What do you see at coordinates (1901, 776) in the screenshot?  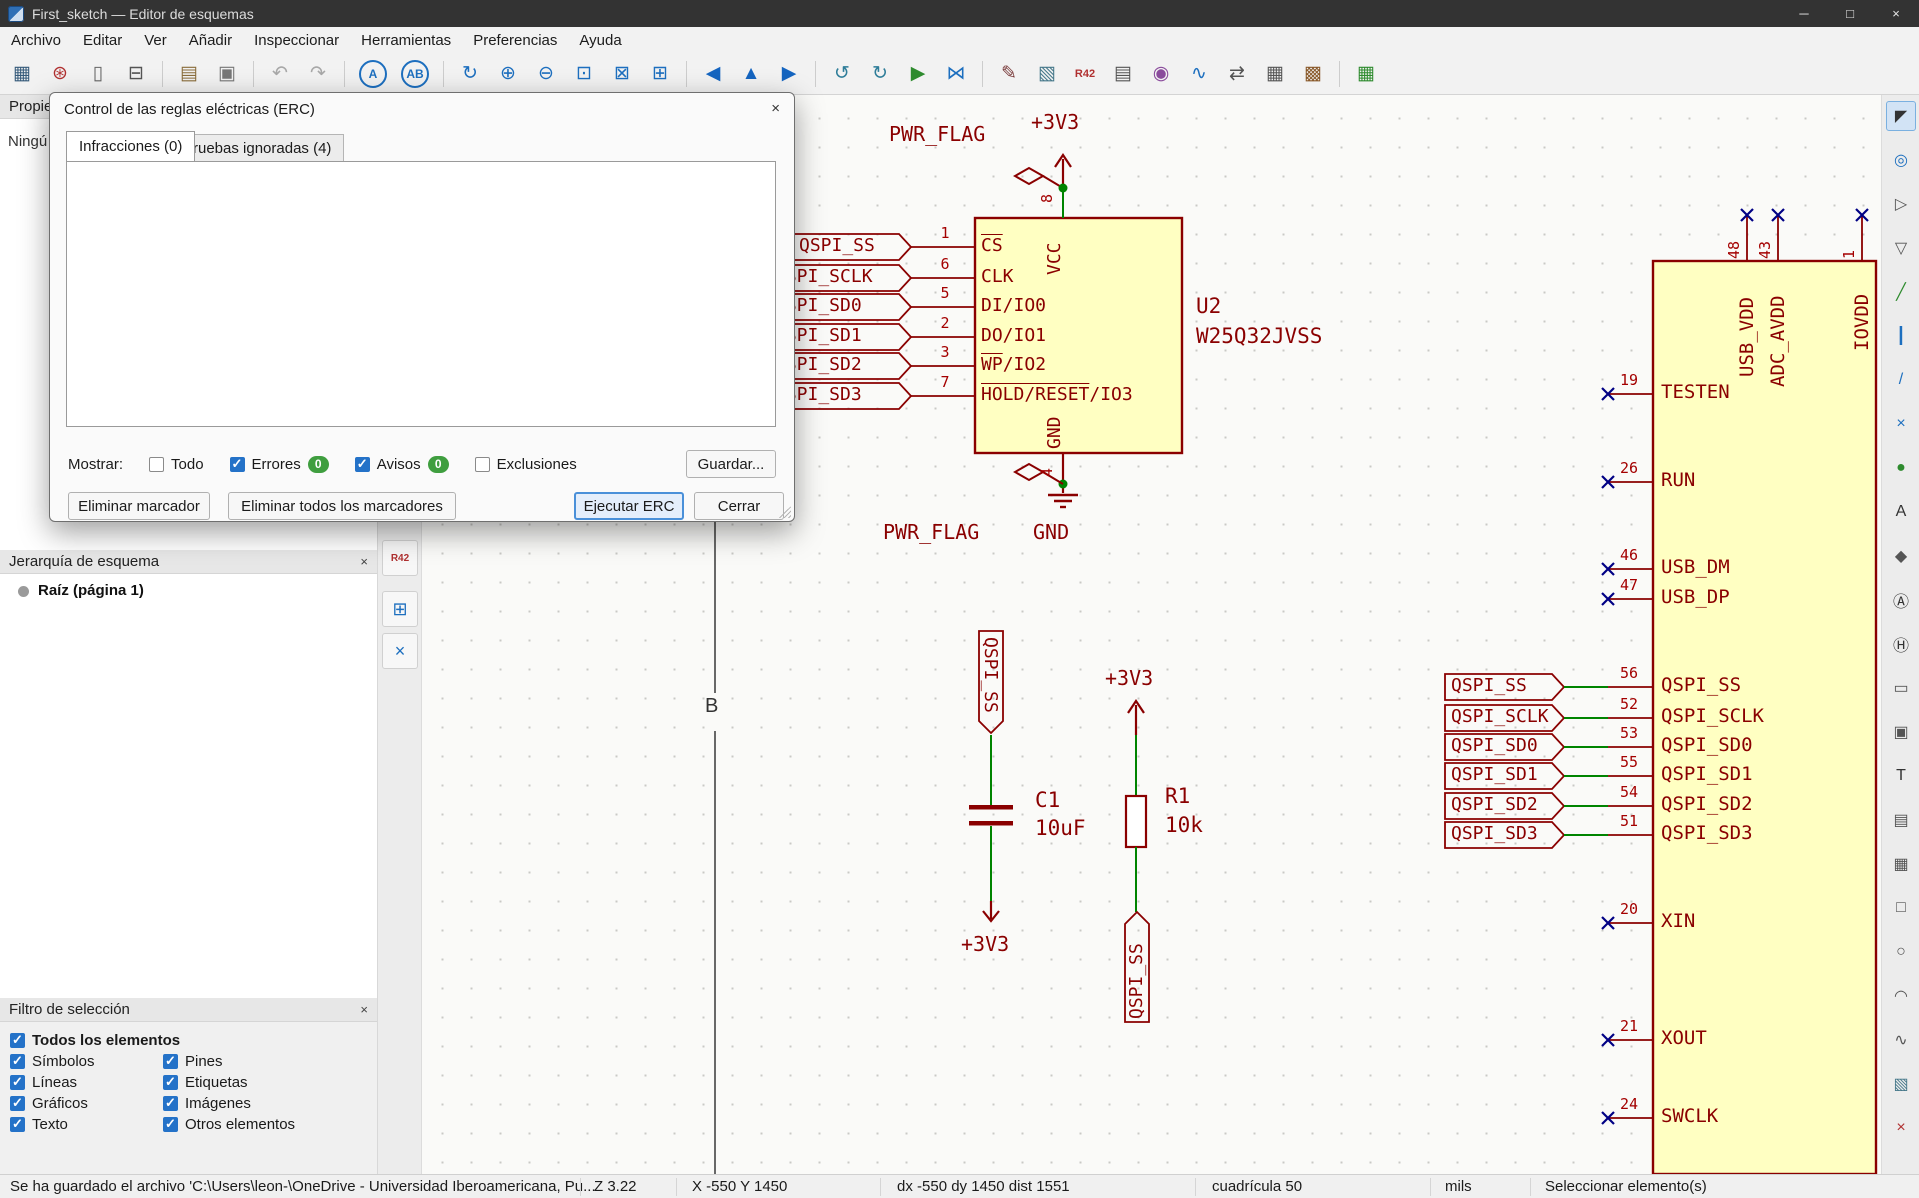 I see `text-tool-icon: T` at bounding box center [1901, 776].